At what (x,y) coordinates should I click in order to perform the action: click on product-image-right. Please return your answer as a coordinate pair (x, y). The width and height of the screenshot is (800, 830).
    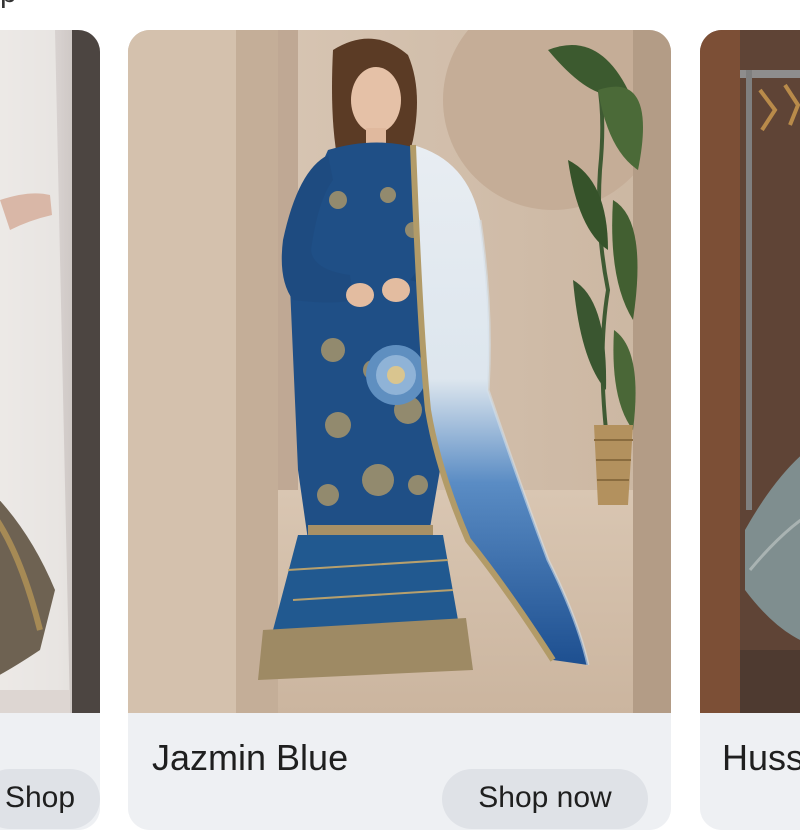
    Looking at the image, I should click on (750, 371).